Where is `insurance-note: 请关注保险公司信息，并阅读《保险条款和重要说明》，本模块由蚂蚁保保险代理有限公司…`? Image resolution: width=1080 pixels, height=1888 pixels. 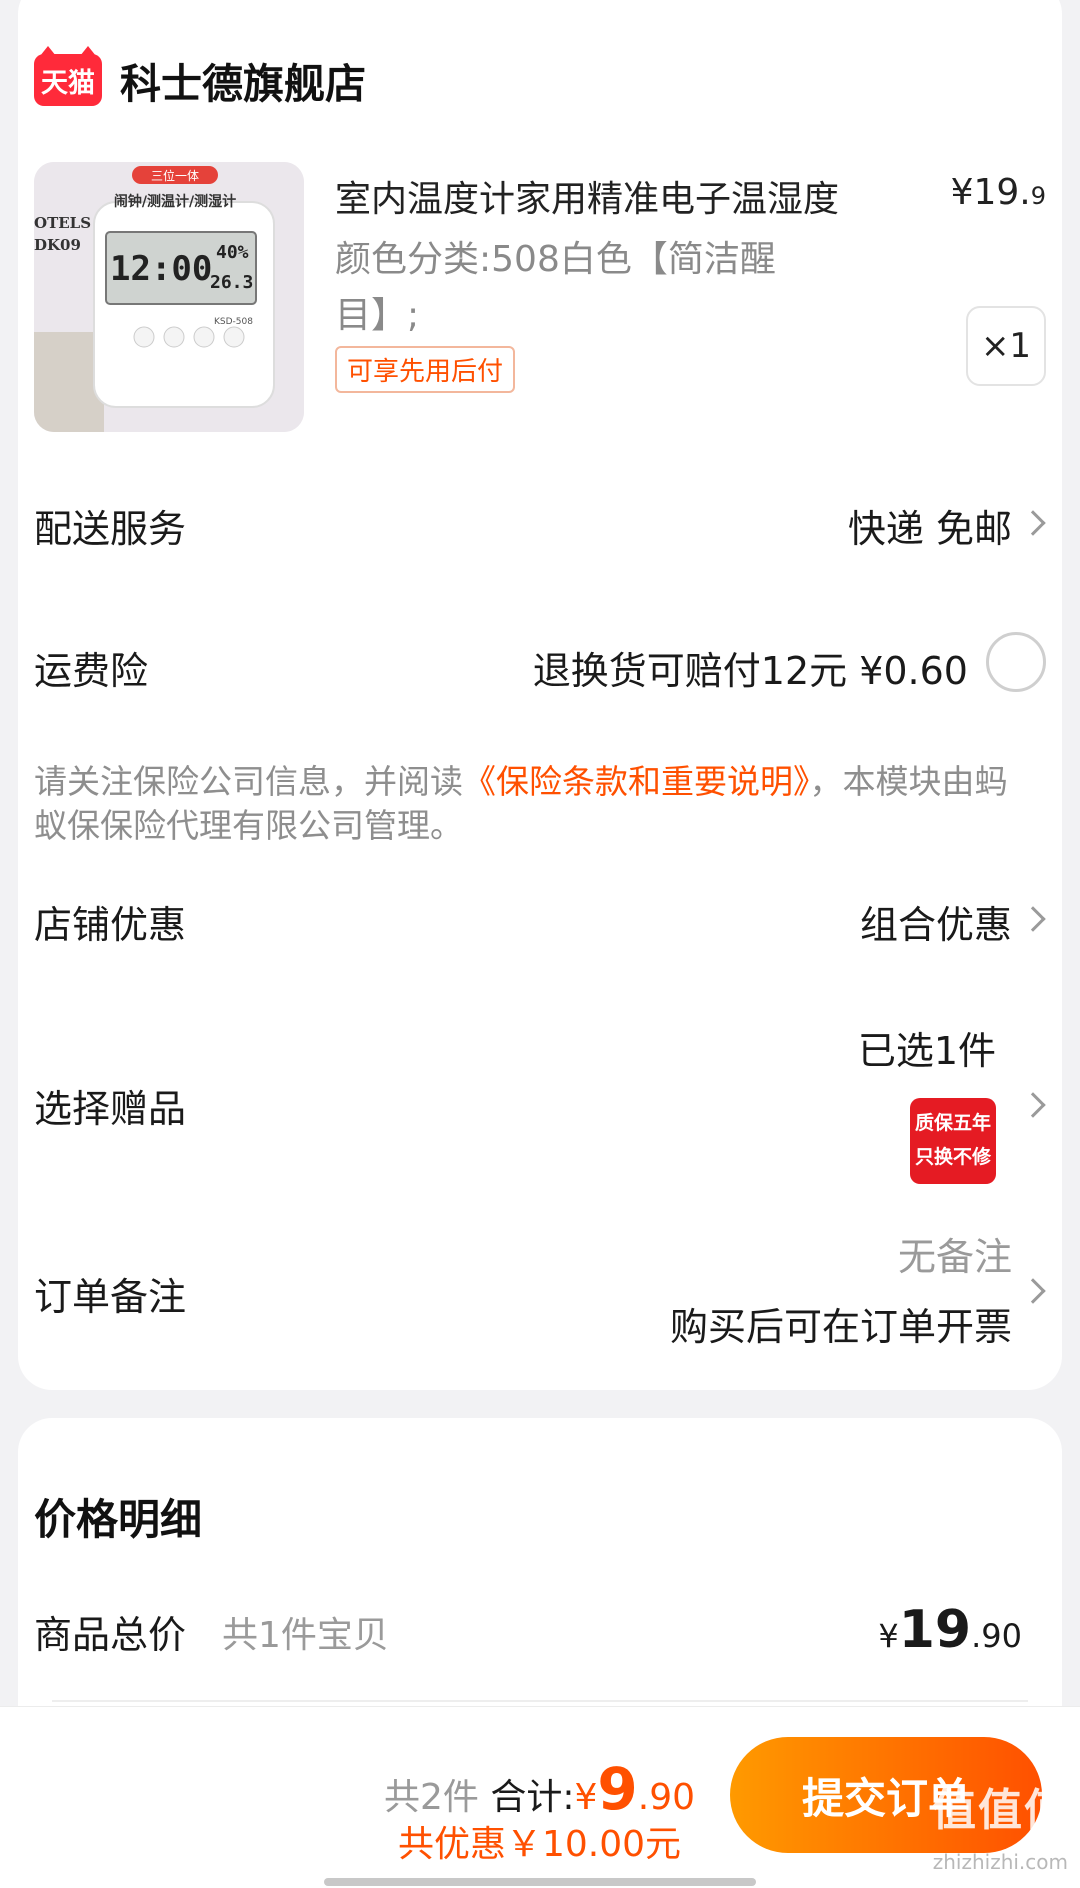
insurance-note: 请关注保险公司信息，并阅读《保险条款和重要说明》，本模块由蚂蚁保保险代理有限公司… is located at coordinates (524, 804).